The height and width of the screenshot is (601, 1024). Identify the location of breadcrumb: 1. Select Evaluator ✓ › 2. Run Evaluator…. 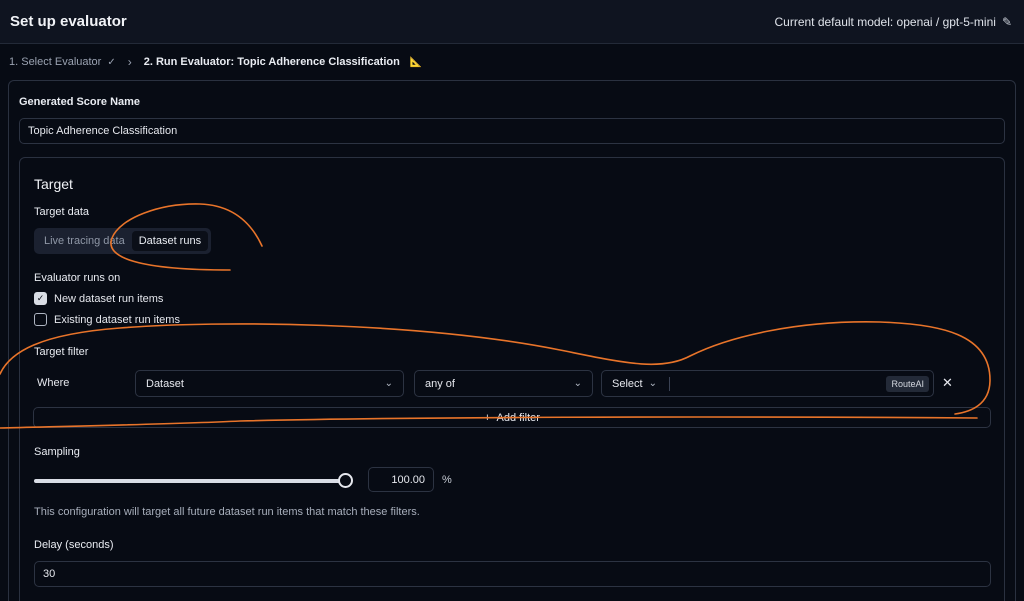
(215, 62).